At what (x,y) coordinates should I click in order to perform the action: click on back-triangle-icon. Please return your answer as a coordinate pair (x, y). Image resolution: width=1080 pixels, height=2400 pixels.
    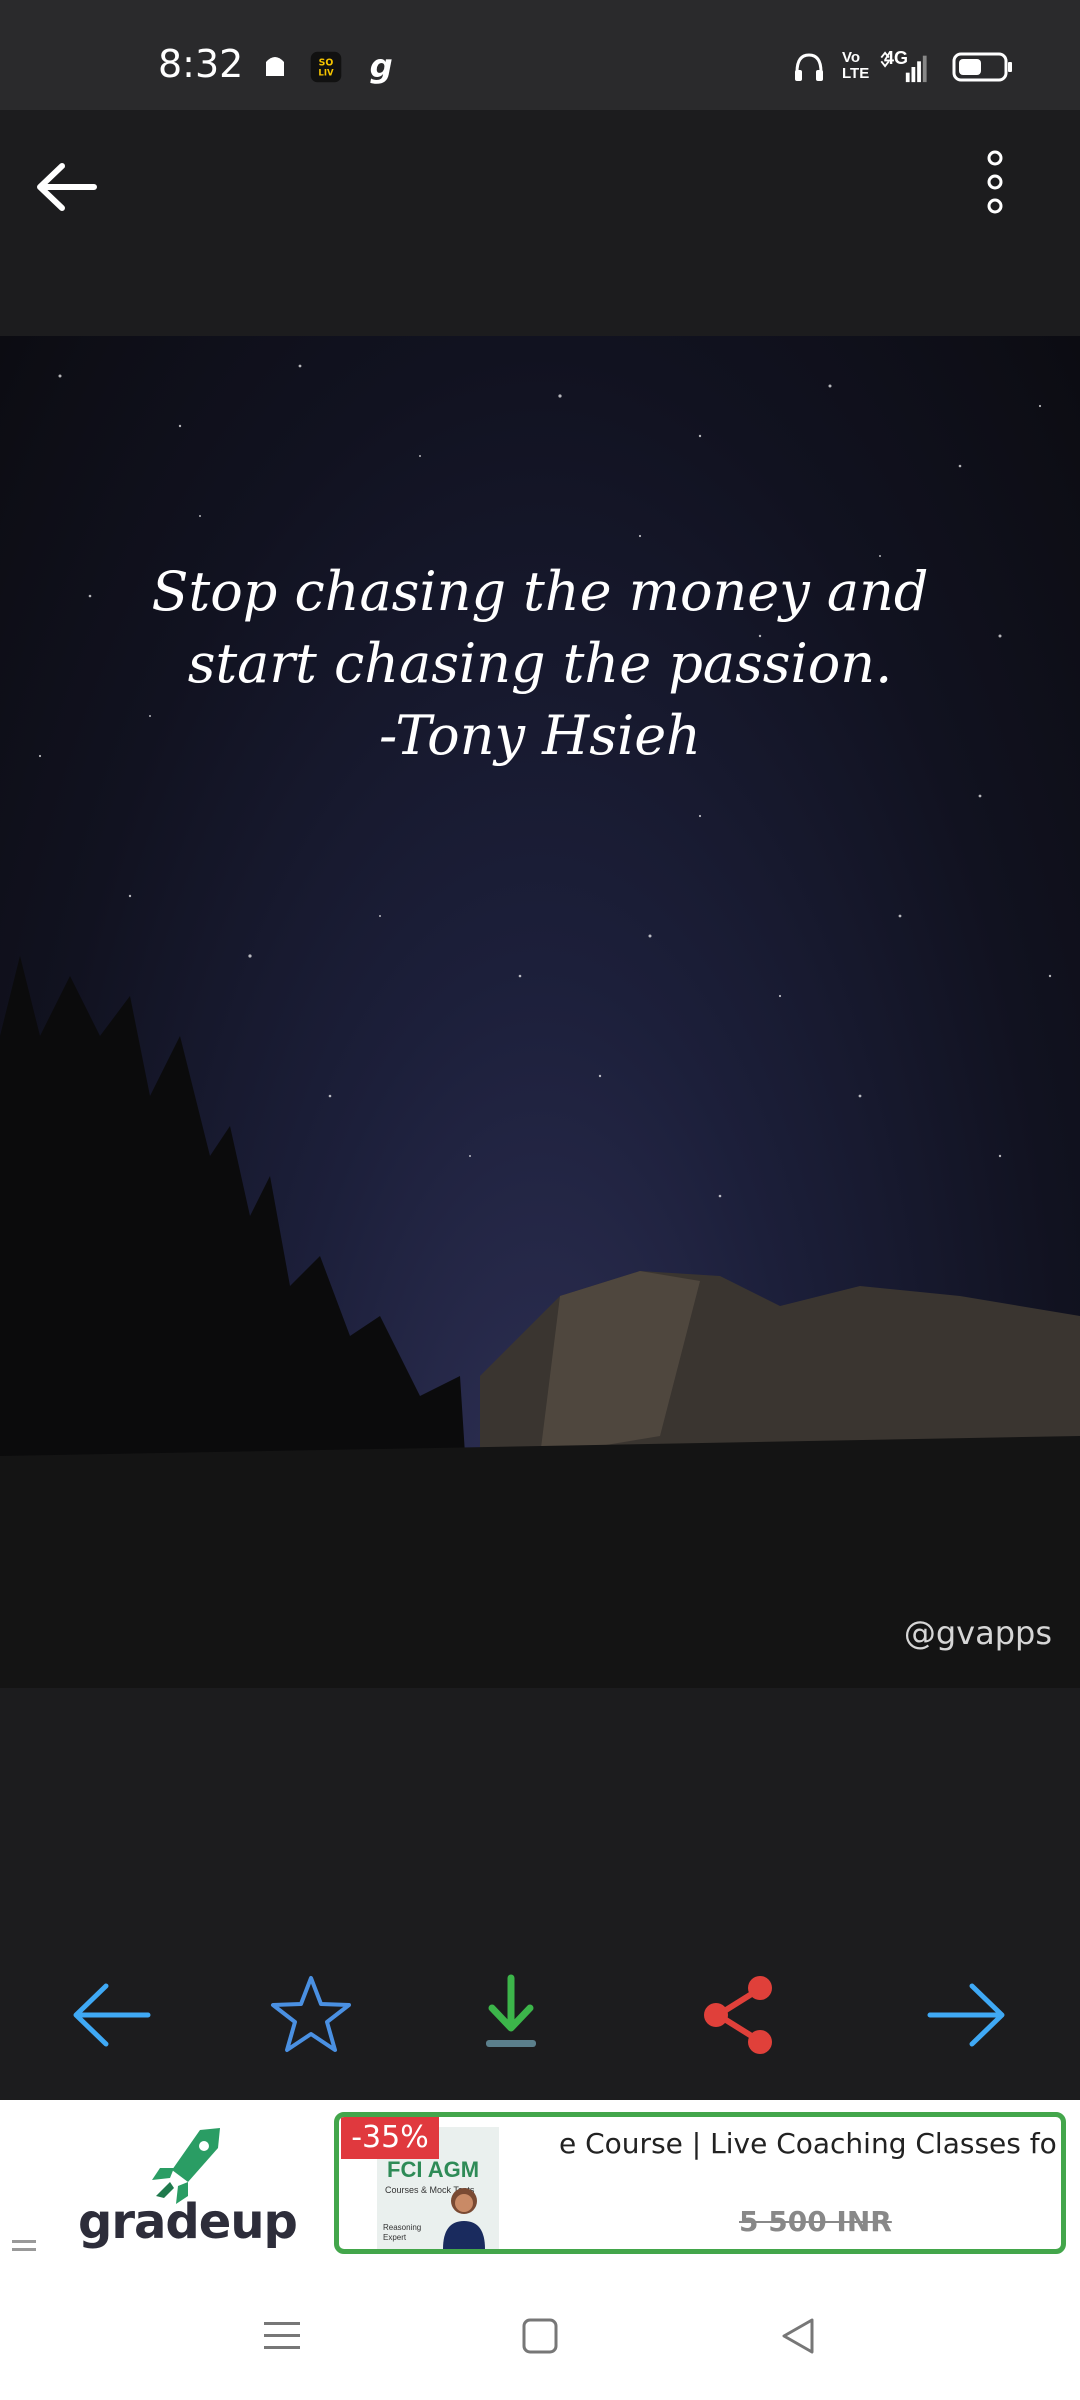
    Looking at the image, I should click on (798, 2336).